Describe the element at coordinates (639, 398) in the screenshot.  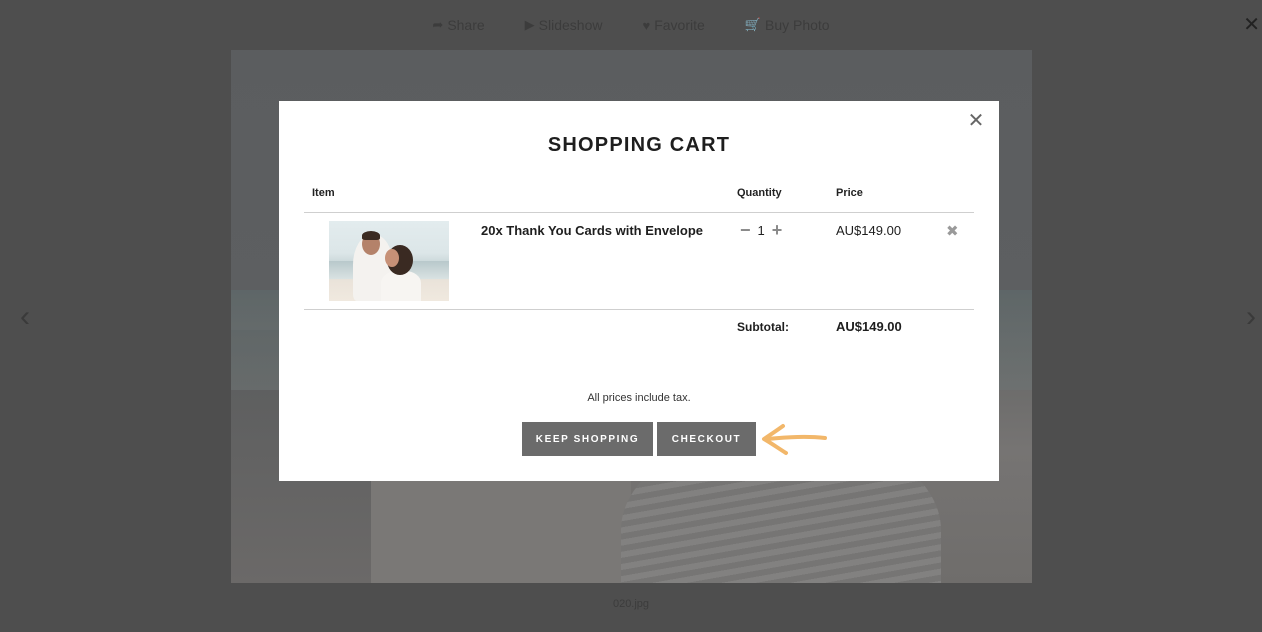
I see `tax-note: All prices include tax.` at that location.